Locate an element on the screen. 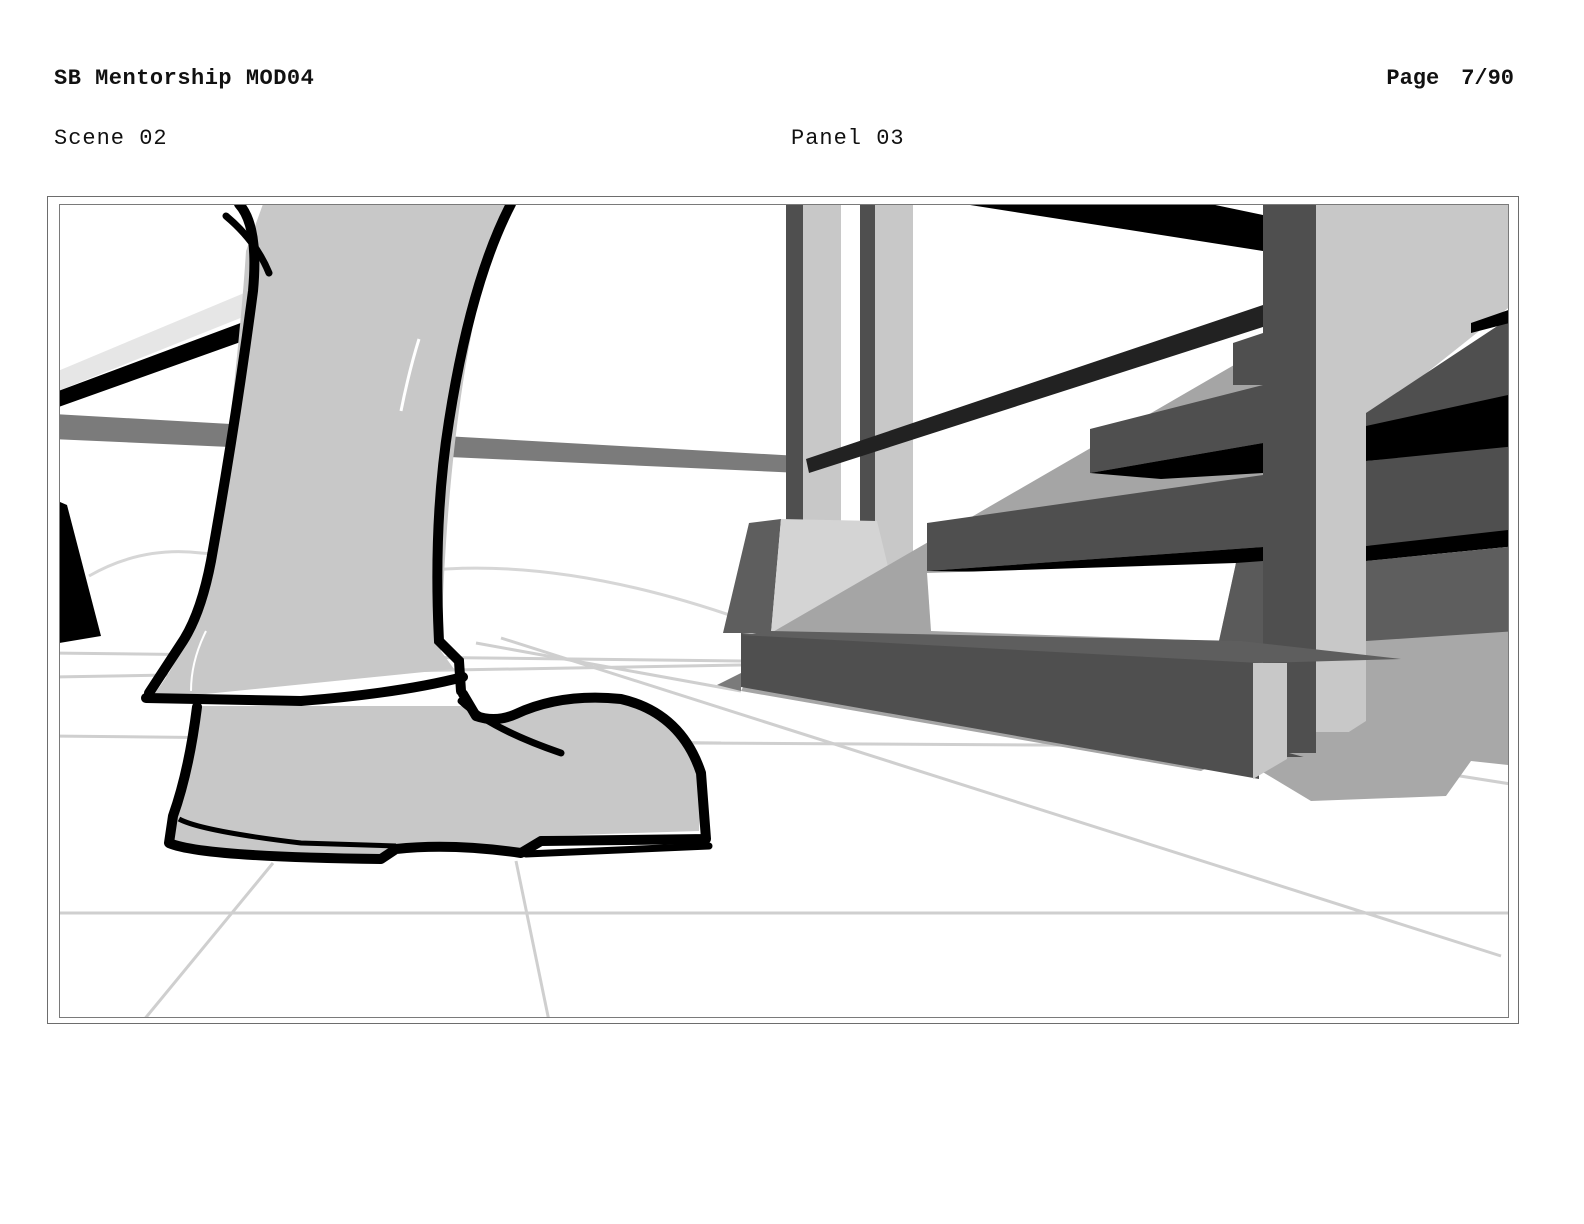  scene-label: Scene 02 is located at coordinates (111, 138).